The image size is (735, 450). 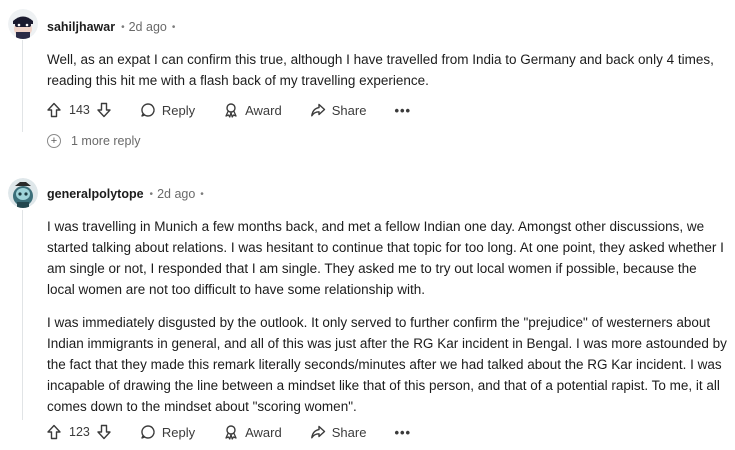 I want to click on action-bar: 123 Reply Award Share •••, so click(x=228, y=432).